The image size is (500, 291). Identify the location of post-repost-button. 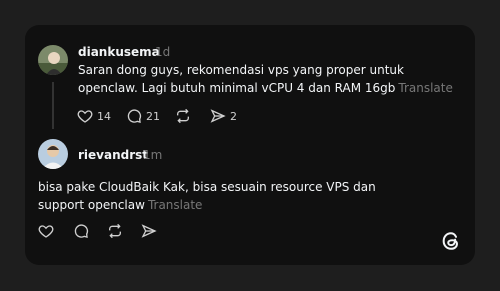
(183, 116).